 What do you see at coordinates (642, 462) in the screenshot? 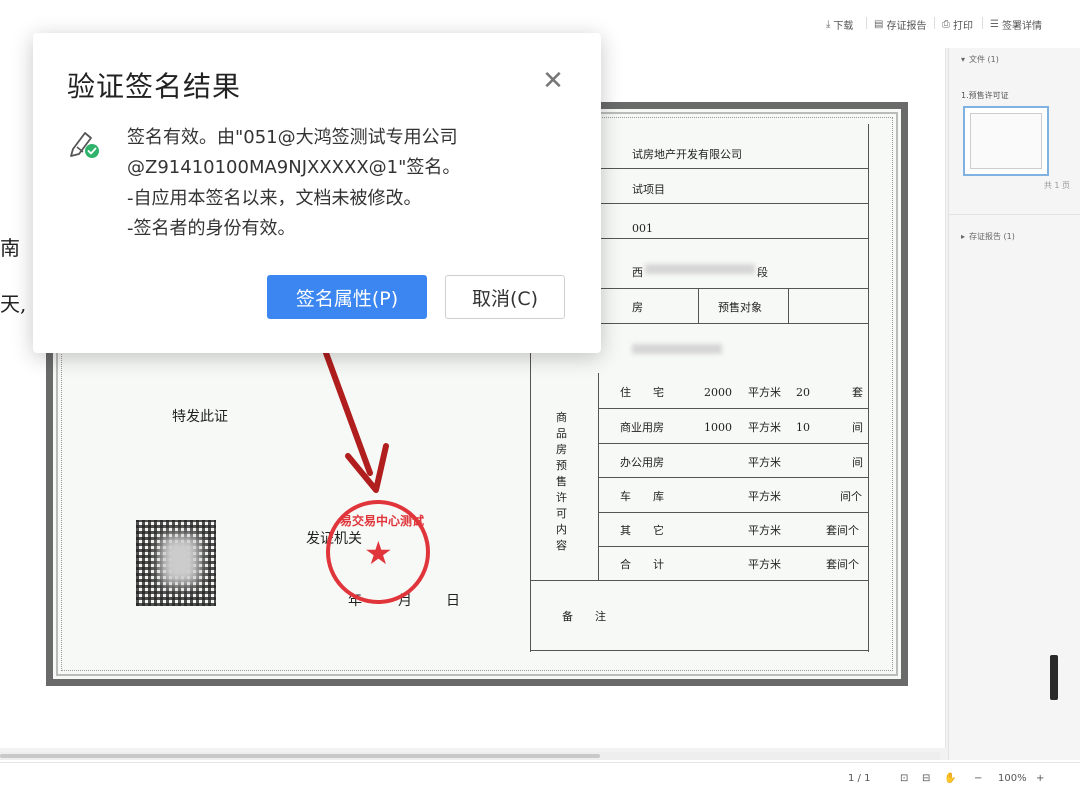
I see `row-name: 办公用房` at bounding box center [642, 462].